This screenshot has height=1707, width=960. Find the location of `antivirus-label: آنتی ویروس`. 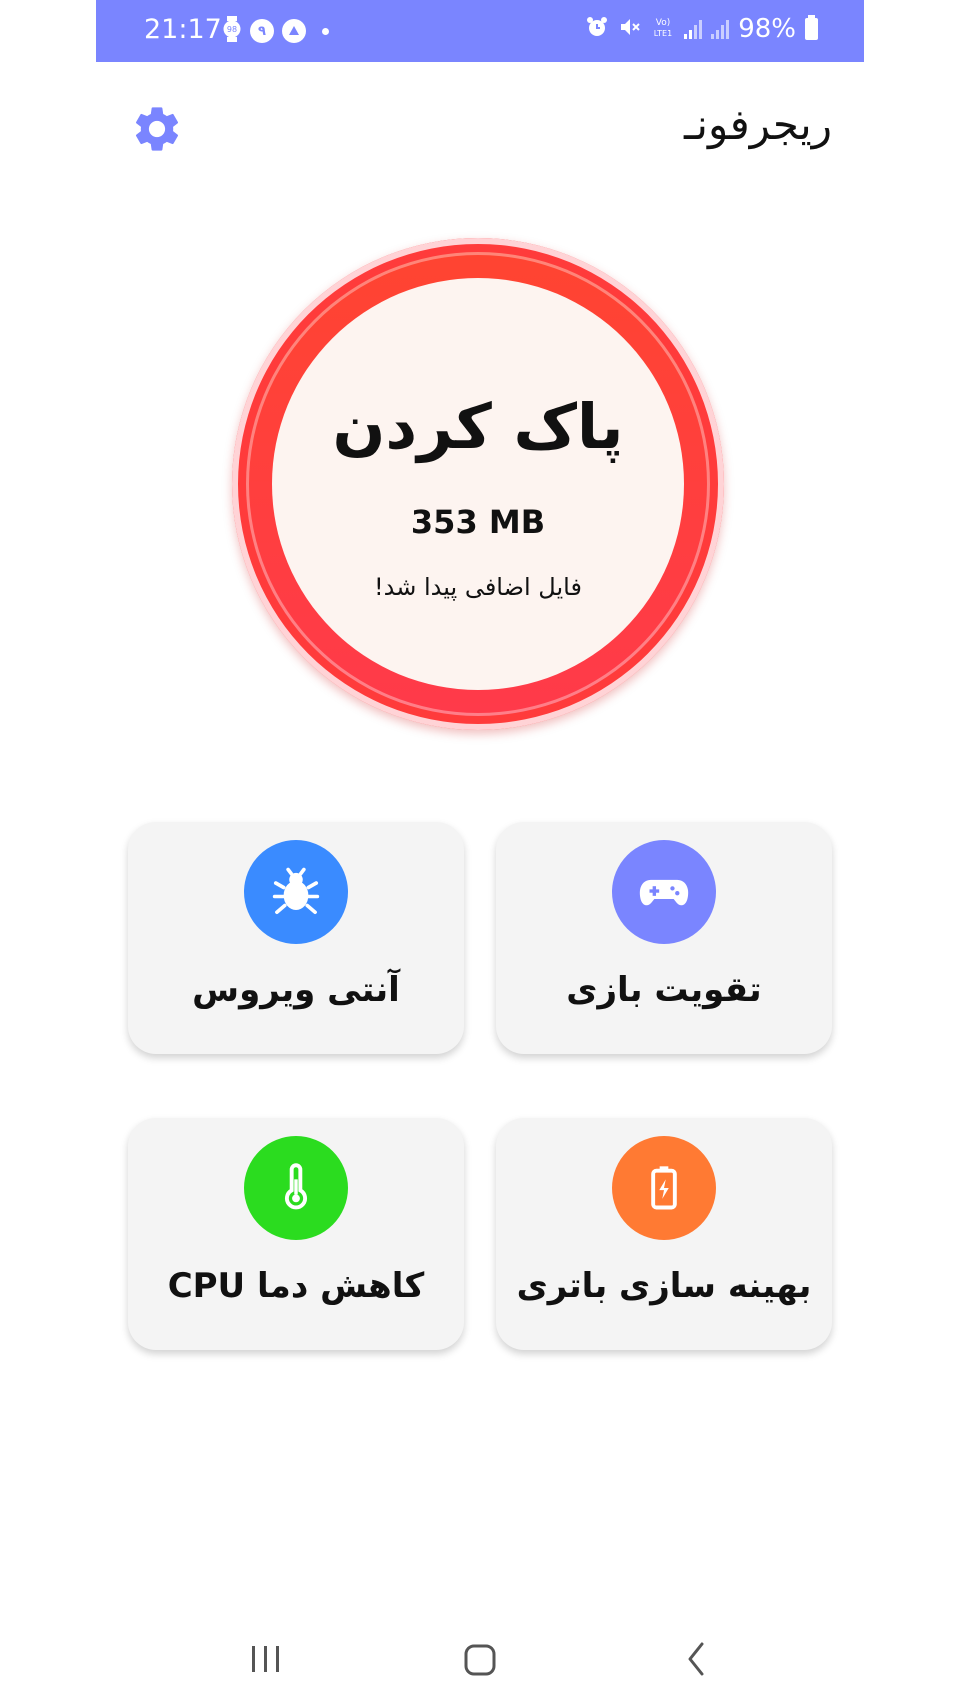

antivirus-label: آنتی ویروس is located at coordinates (296, 990).